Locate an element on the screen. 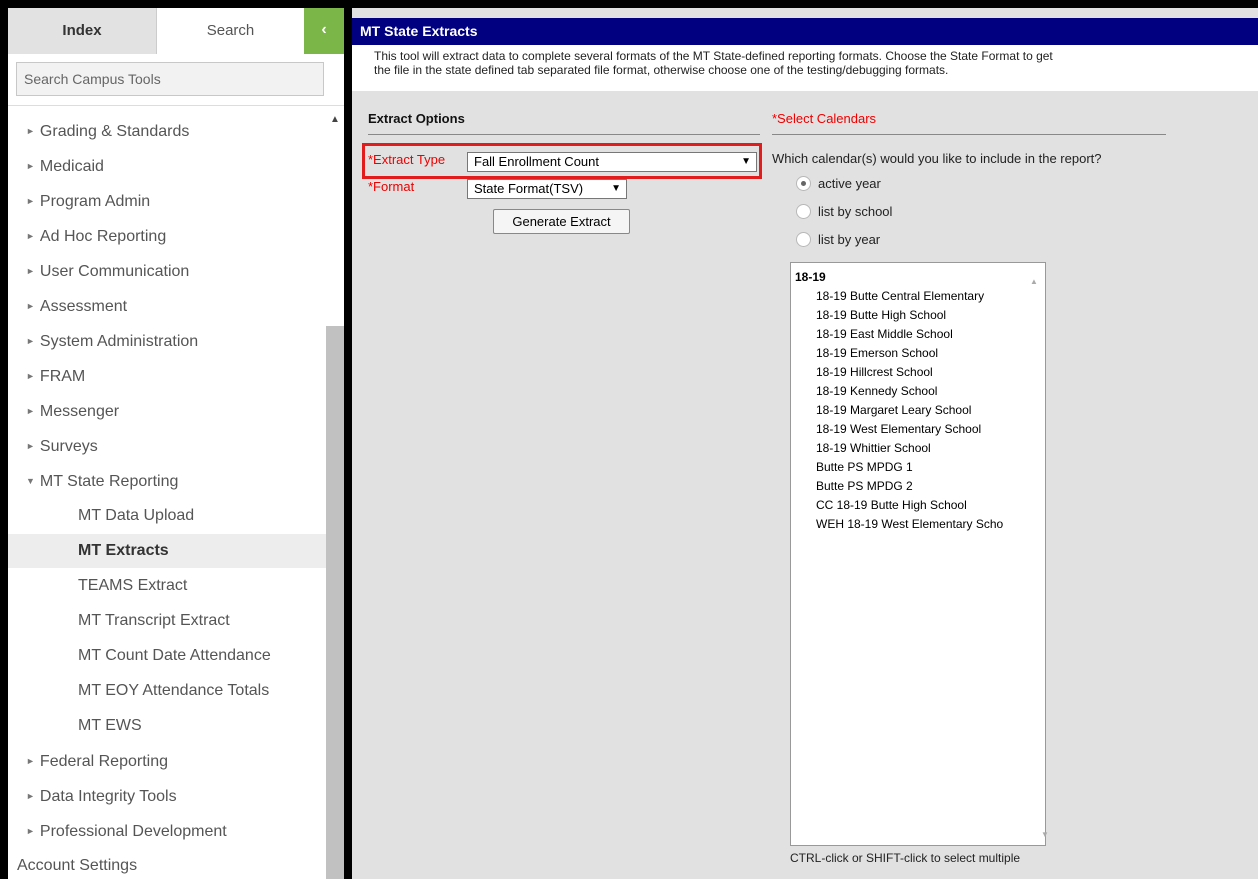 The image size is (1258, 879). list-item: 18-19 Emerson School is located at coordinates (877, 353).